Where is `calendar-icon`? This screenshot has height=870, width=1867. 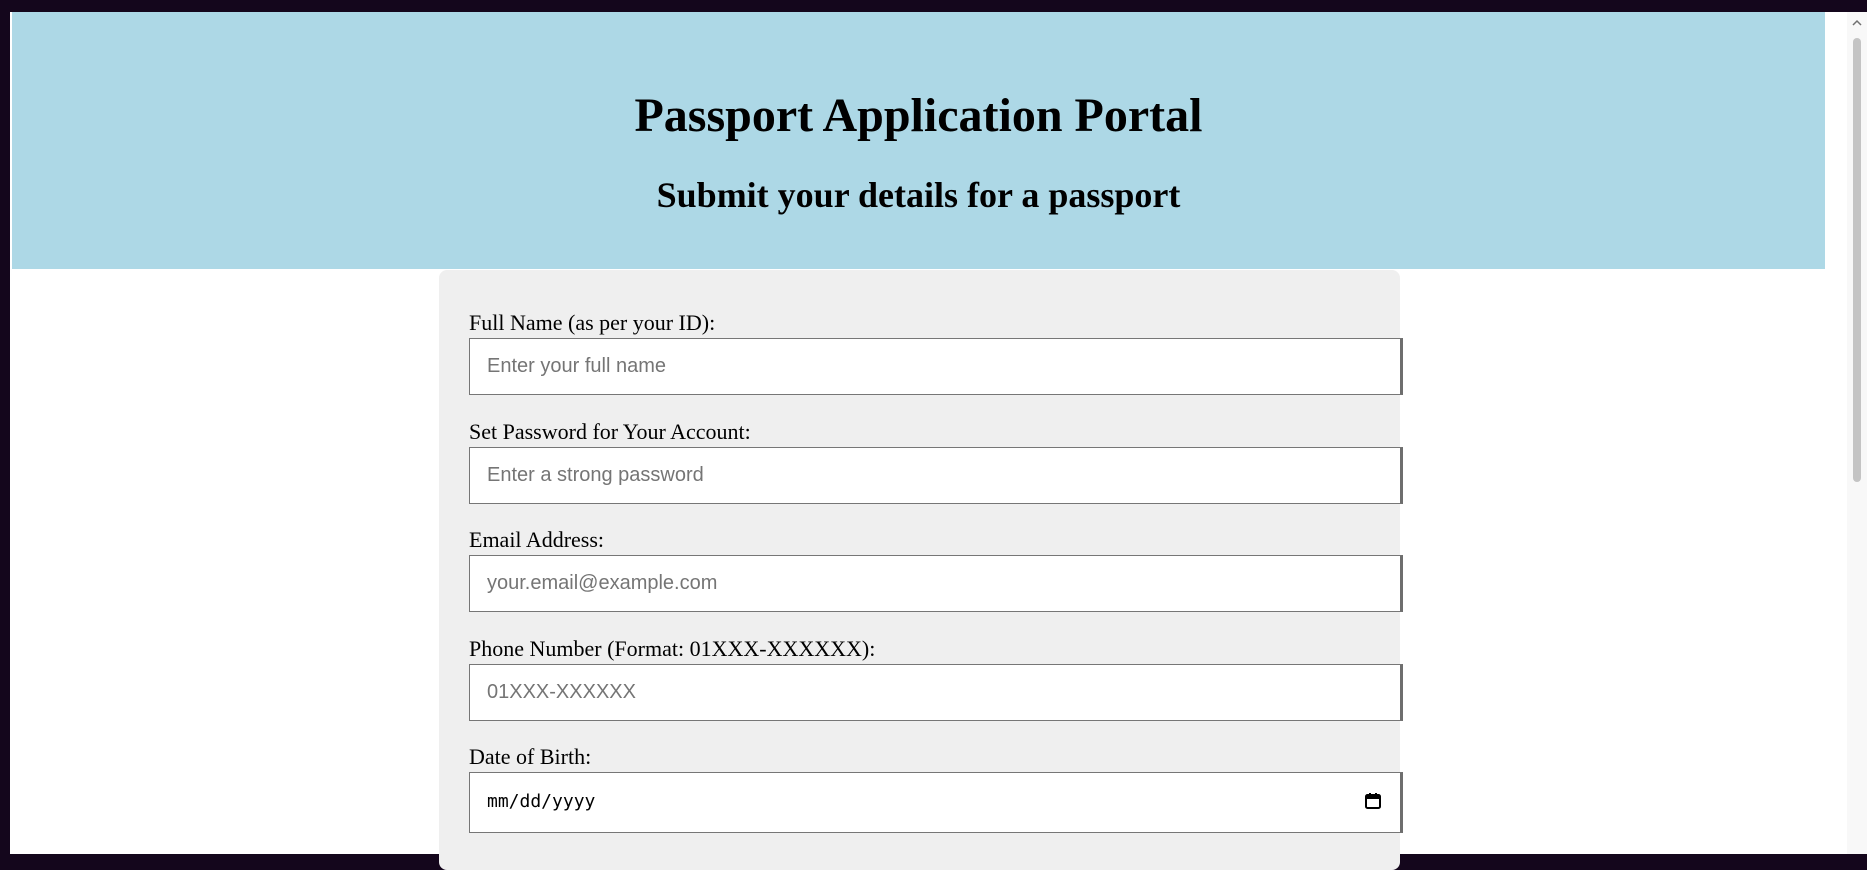 calendar-icon is located at coordinates (1373, 801).